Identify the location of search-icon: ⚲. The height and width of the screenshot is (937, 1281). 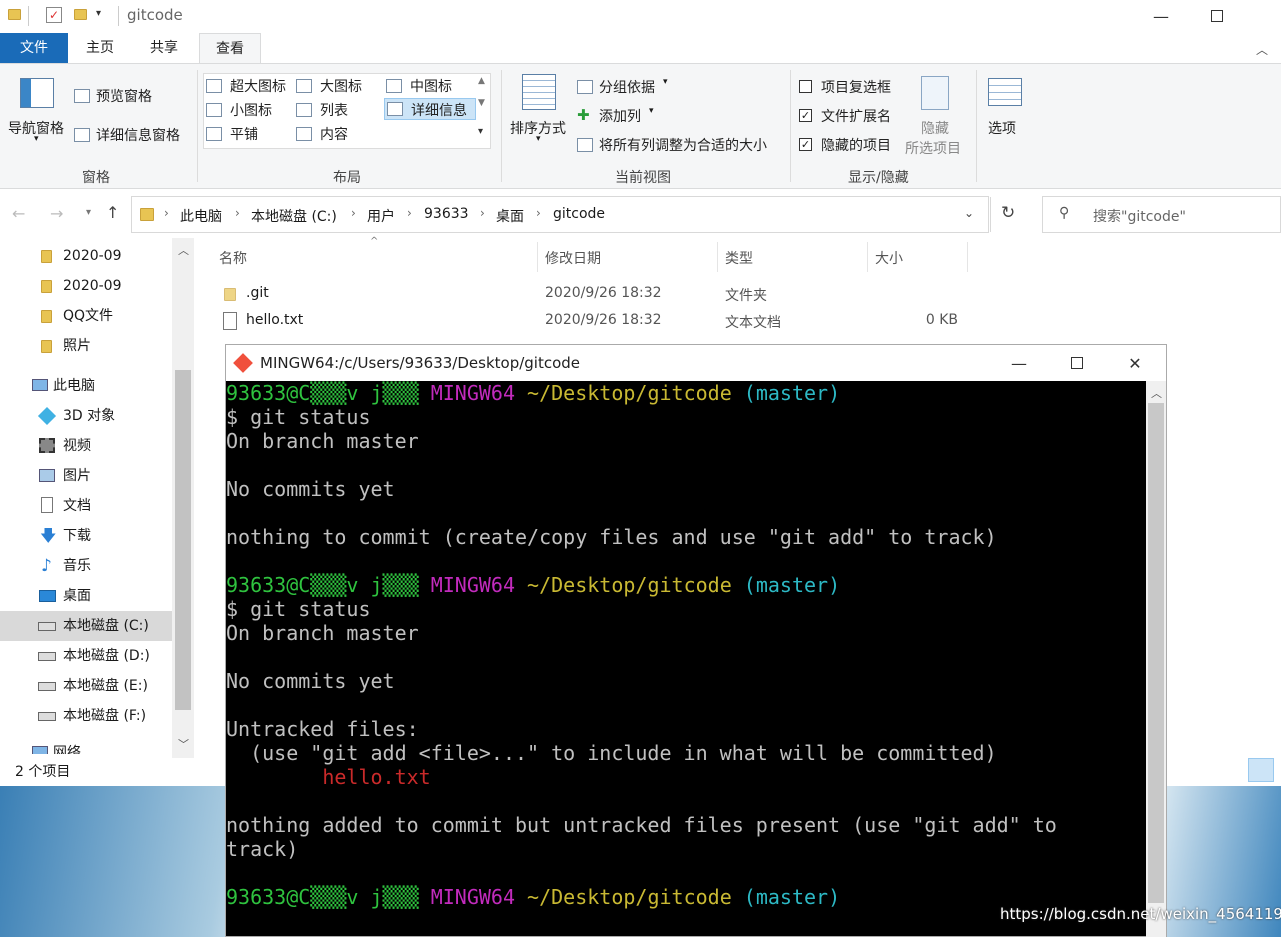
(1064, 213).